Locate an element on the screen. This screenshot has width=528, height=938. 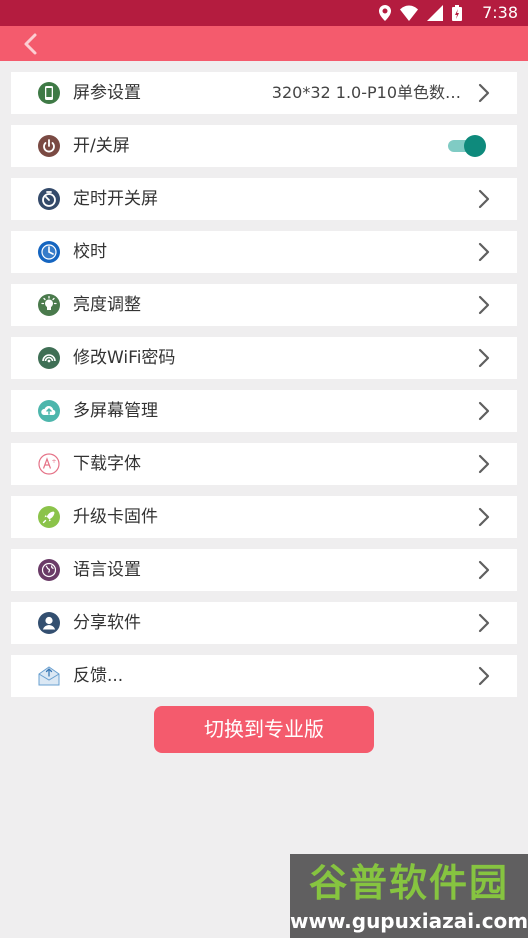
mail-icon is located at coordinates (49, 676).